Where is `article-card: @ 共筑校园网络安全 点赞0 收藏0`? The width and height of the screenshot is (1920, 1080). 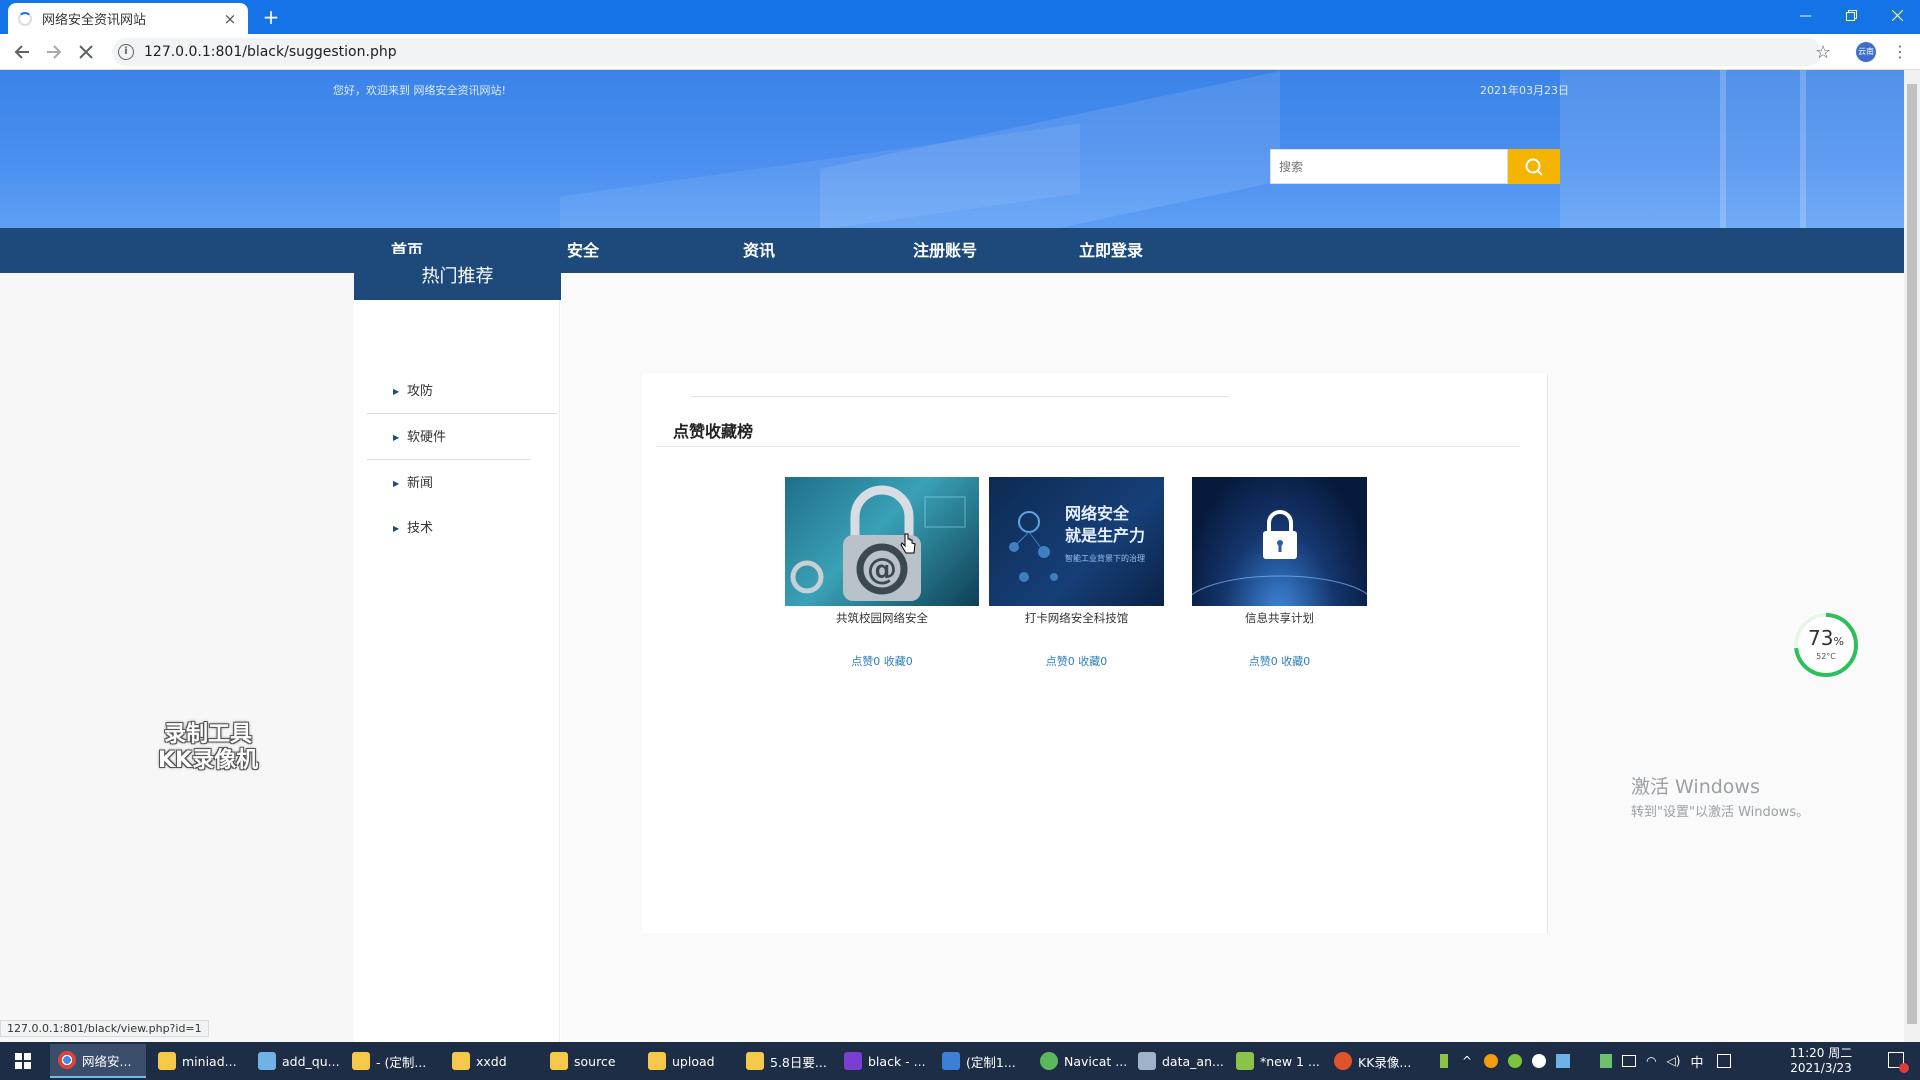
article-card: @ 共筑校园网络安全 点赞0 收藏0 is located at coordinates (882, 572).